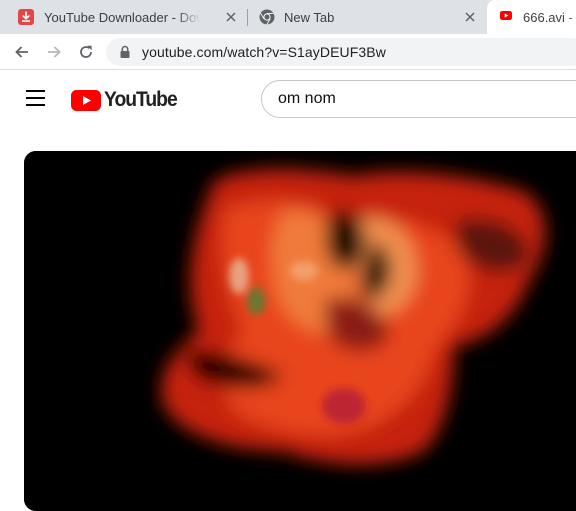 This screenshot has width=576, height=511. I want to click on back-button, so click(22, 52).